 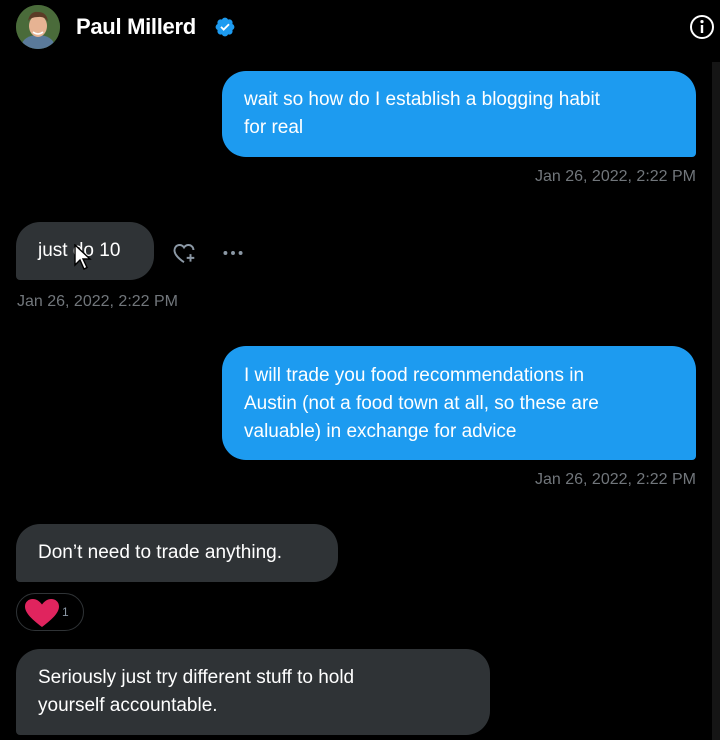 What do you see at coordinates (38, 27) in the screenshot?
I see `avatar` at bounding box center [38, 27].